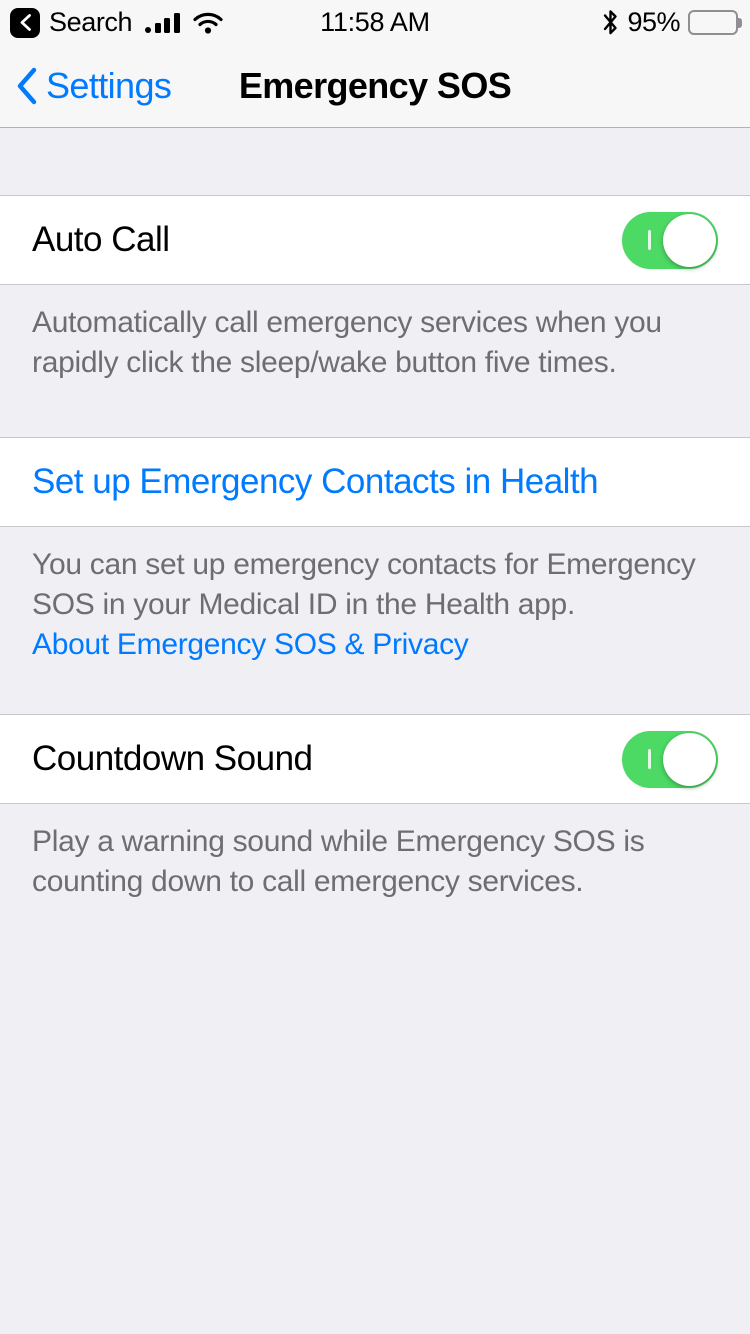 The height and width of the screenshot is (1334, 750). I want to click on status-bar-right-group: 95%, so click(672, 22).